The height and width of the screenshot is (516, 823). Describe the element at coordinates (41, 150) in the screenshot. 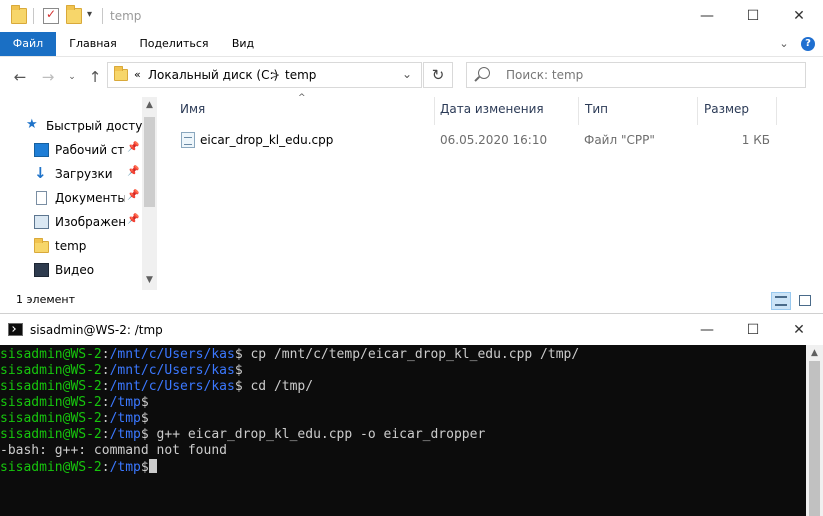

I see `desktop-icon` at that location.